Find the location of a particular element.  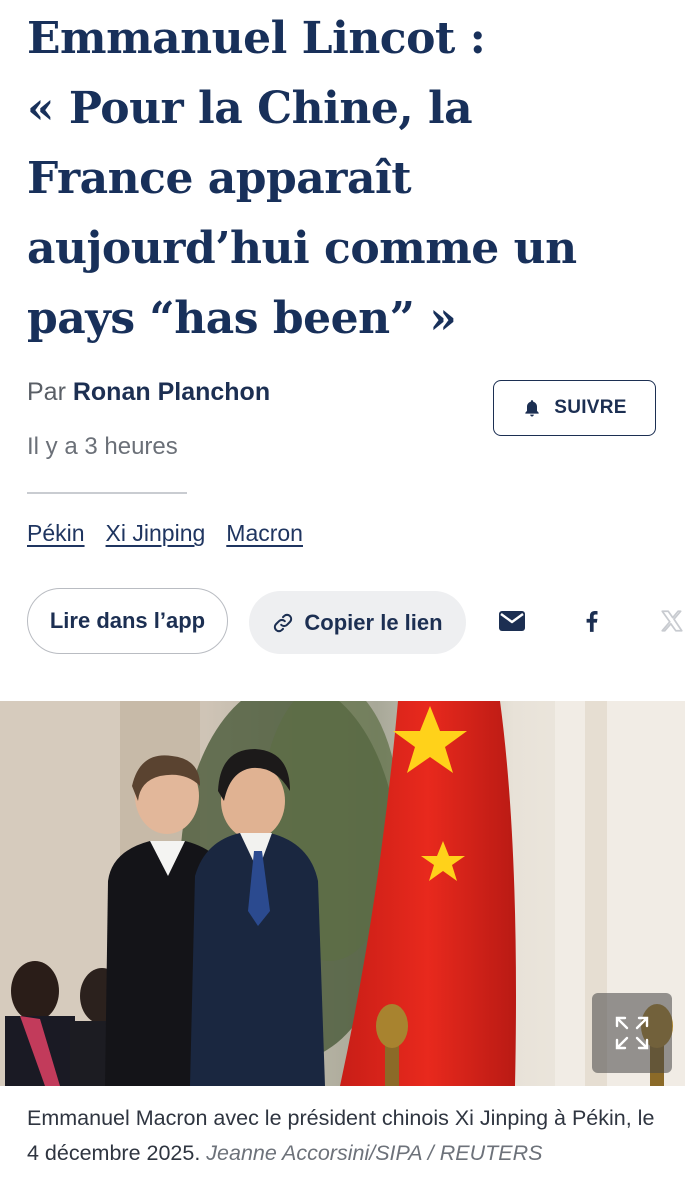

follow-label: SUIVRE is located at coordinates (590, 407).